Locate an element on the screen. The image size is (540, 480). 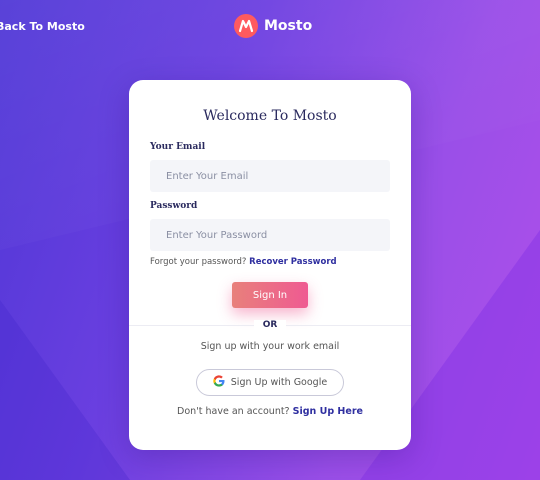
or-separator: OR is located at coordinates (270, 325).